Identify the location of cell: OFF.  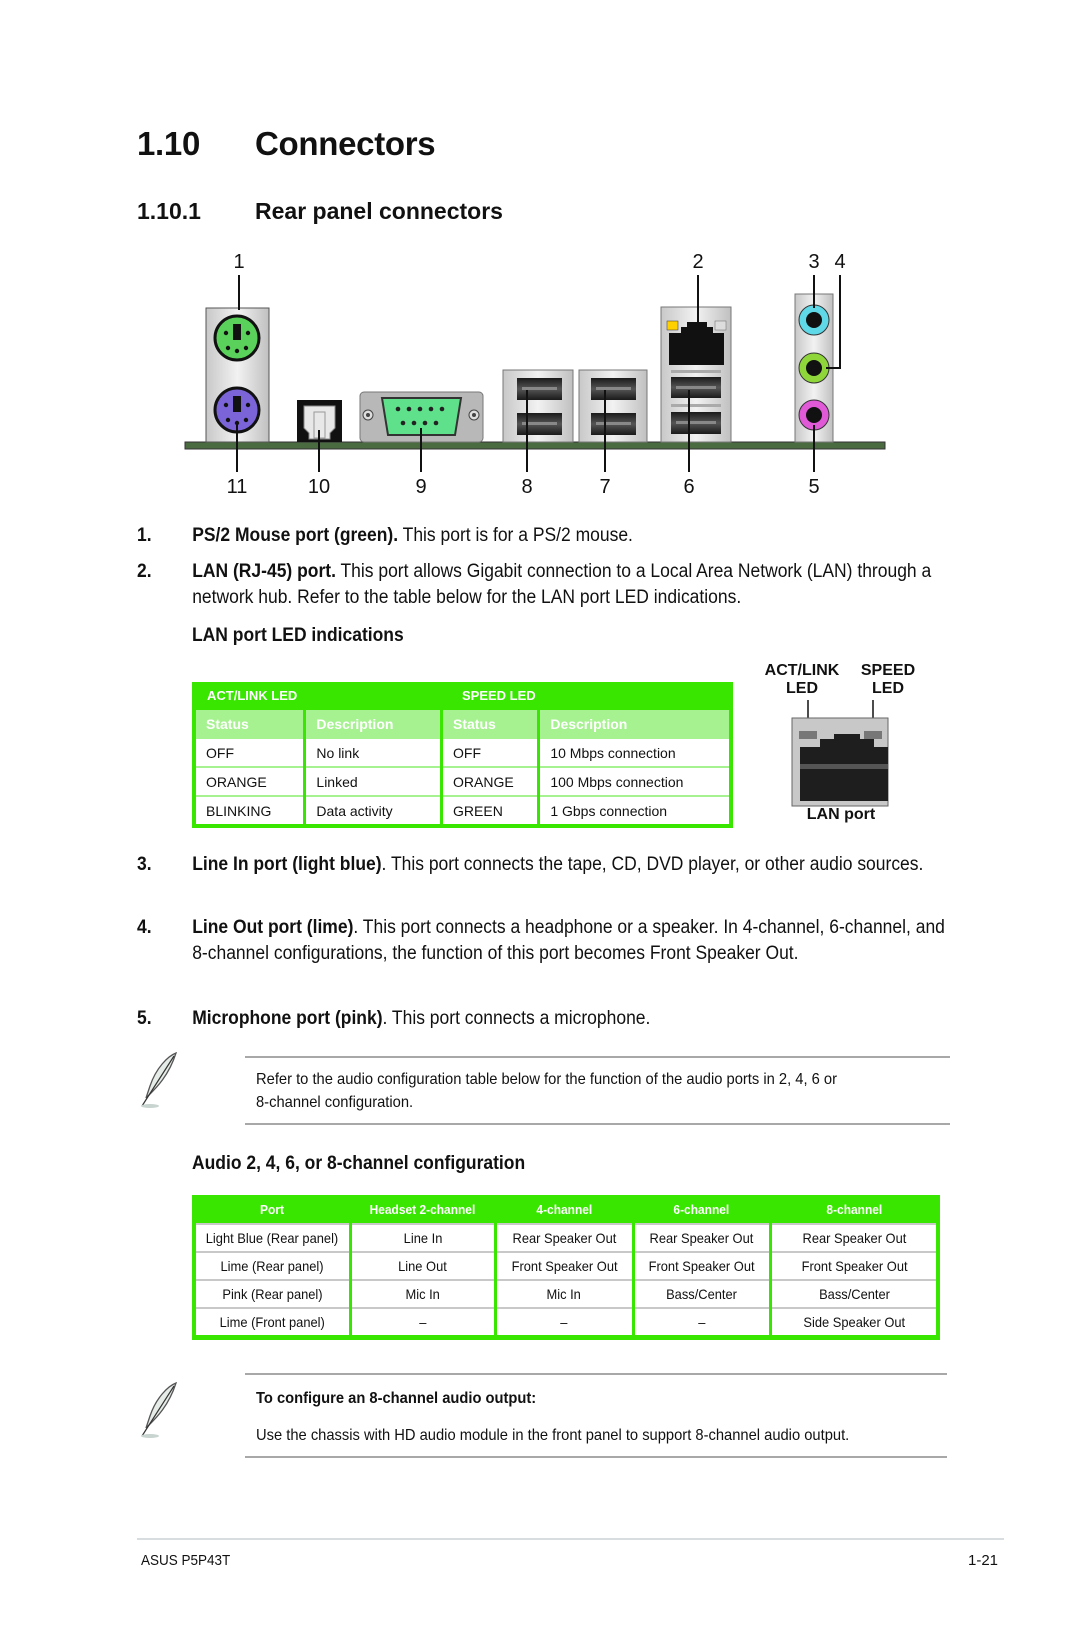
(490, 751).